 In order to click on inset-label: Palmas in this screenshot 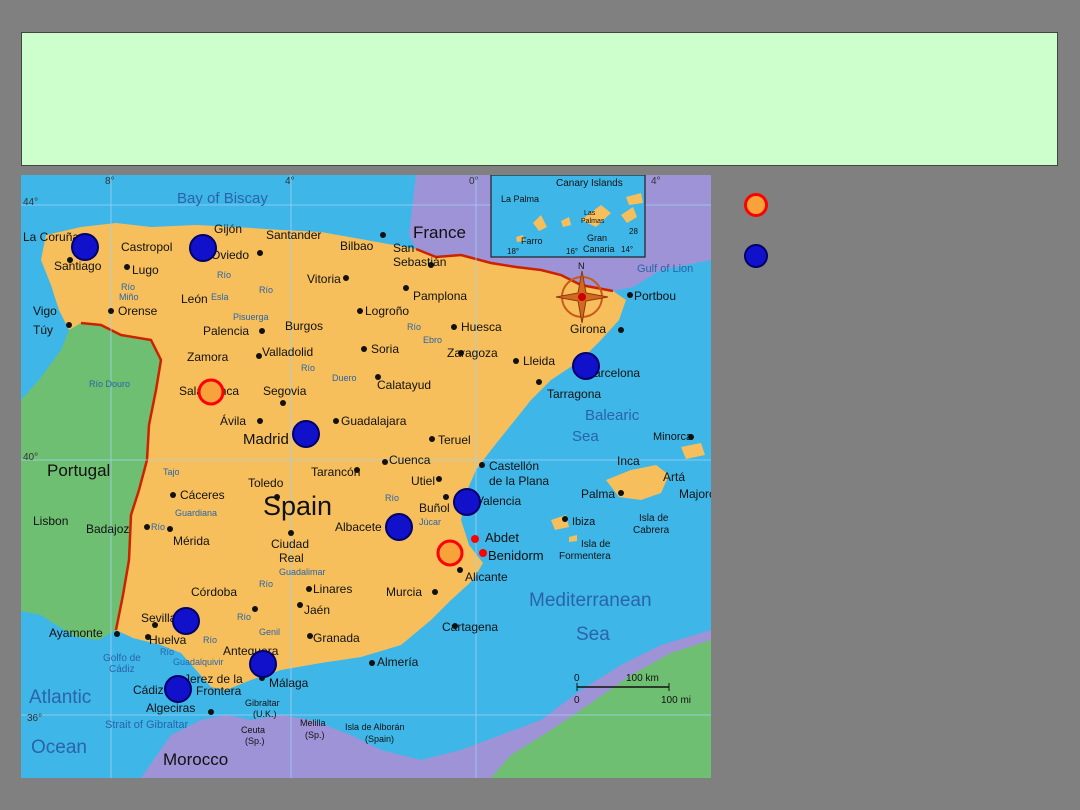, I will do `click(593, 221)`.